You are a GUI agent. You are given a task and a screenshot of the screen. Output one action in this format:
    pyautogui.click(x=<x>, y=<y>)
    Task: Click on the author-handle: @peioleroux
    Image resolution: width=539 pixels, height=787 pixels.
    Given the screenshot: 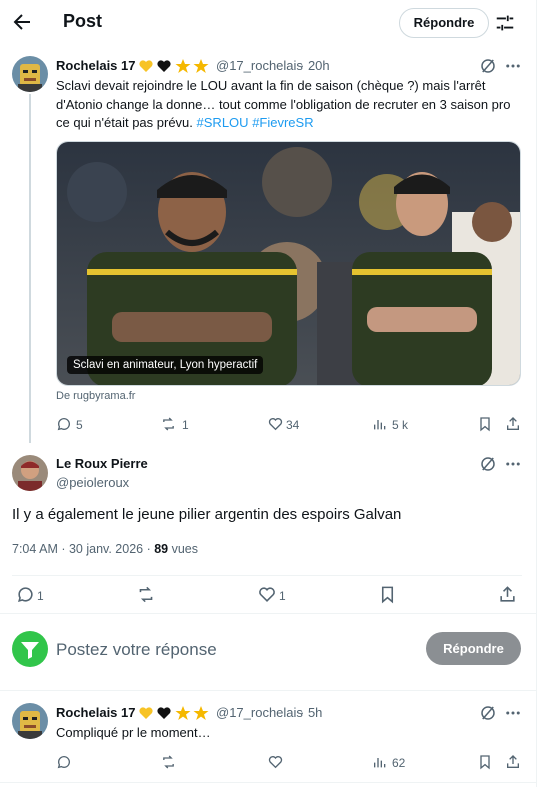 What is the action you would take?
    pyautogui.click(x=92, y=482)
    